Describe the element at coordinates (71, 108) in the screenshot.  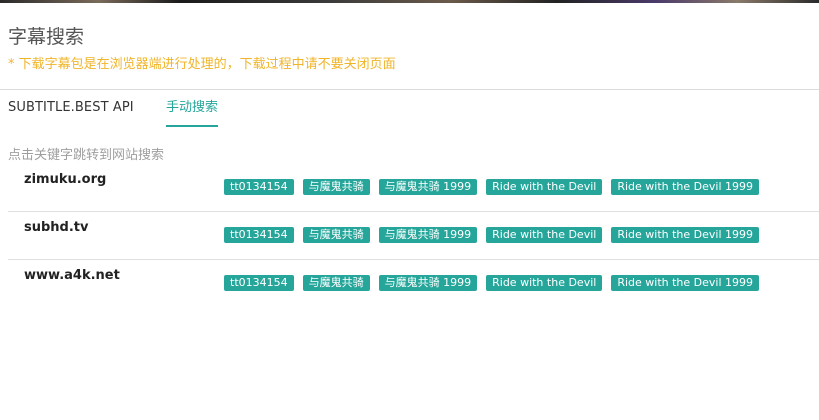
I see `tab-subtitle-best-api: SUBTITLE.BEST API` at that location.